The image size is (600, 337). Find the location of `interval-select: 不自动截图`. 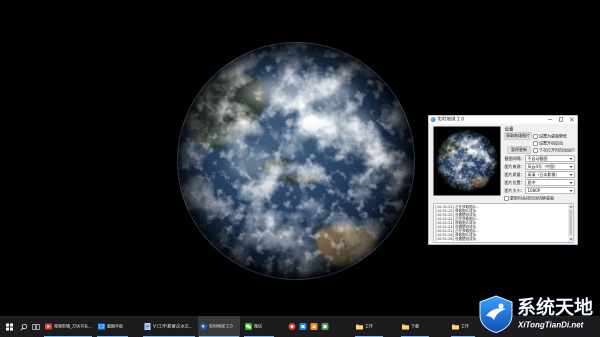

interval-select: 不自动截图 is located at coordinates (550, 158).